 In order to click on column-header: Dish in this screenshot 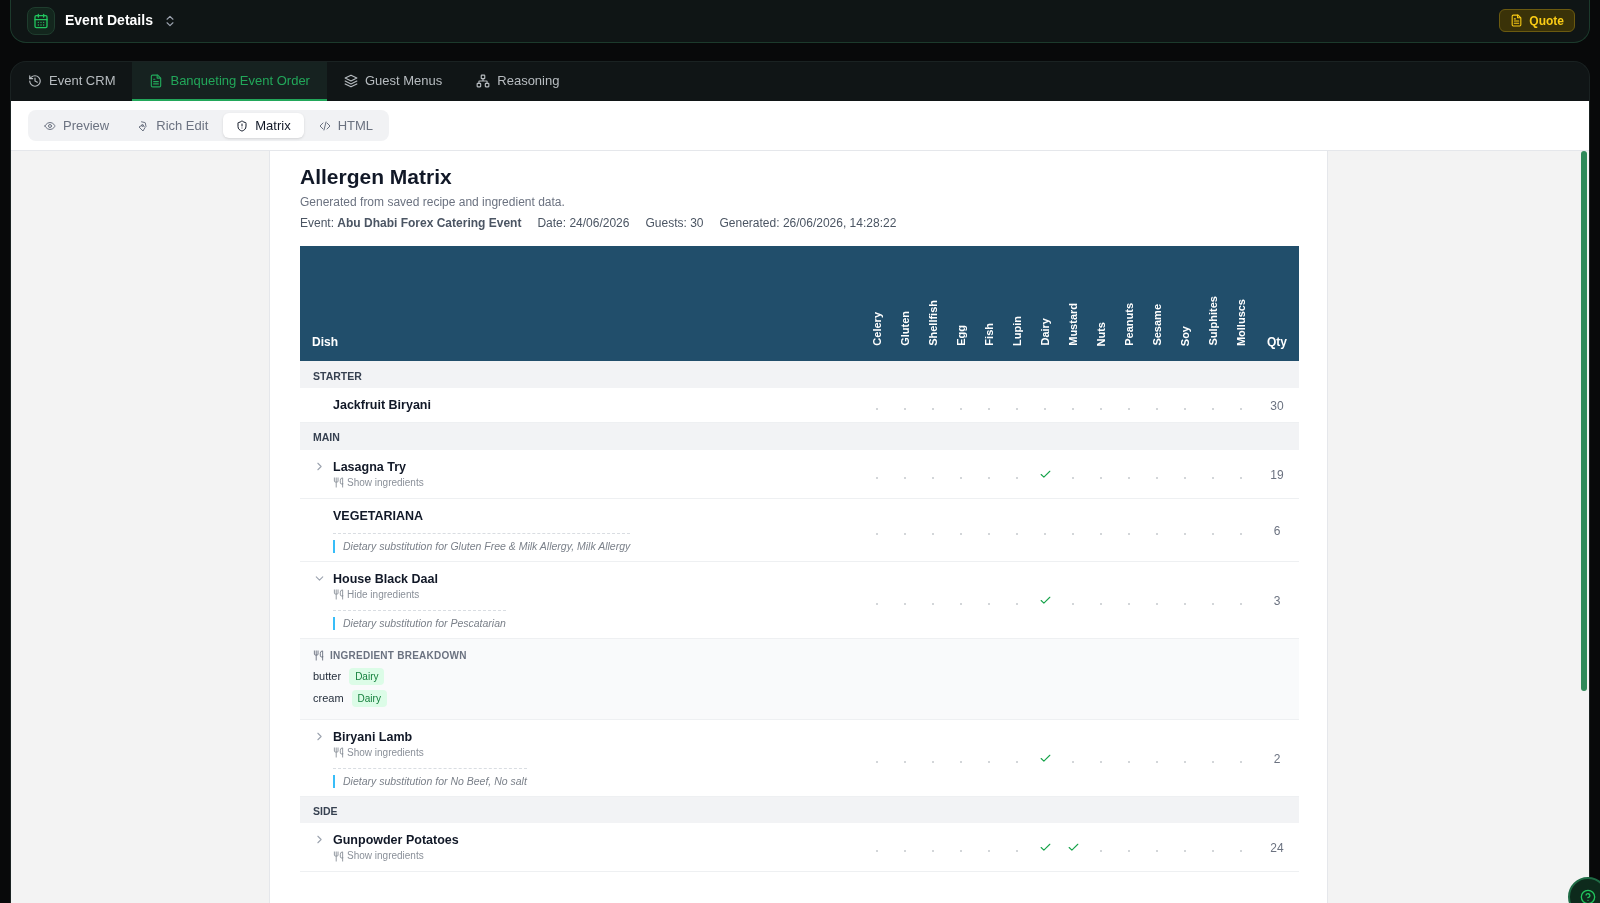, I will do `click(325, 342)`.